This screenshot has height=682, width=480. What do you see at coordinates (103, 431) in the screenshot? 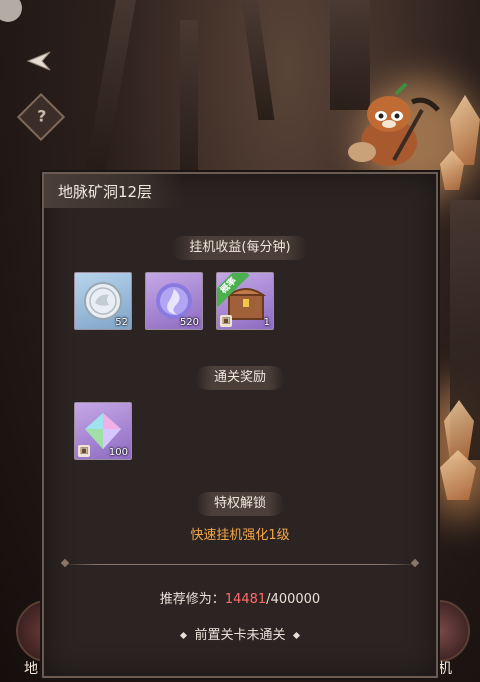
I see `item-slot-crystal-gem: ▣ 100` at bounding box center [103, 431].